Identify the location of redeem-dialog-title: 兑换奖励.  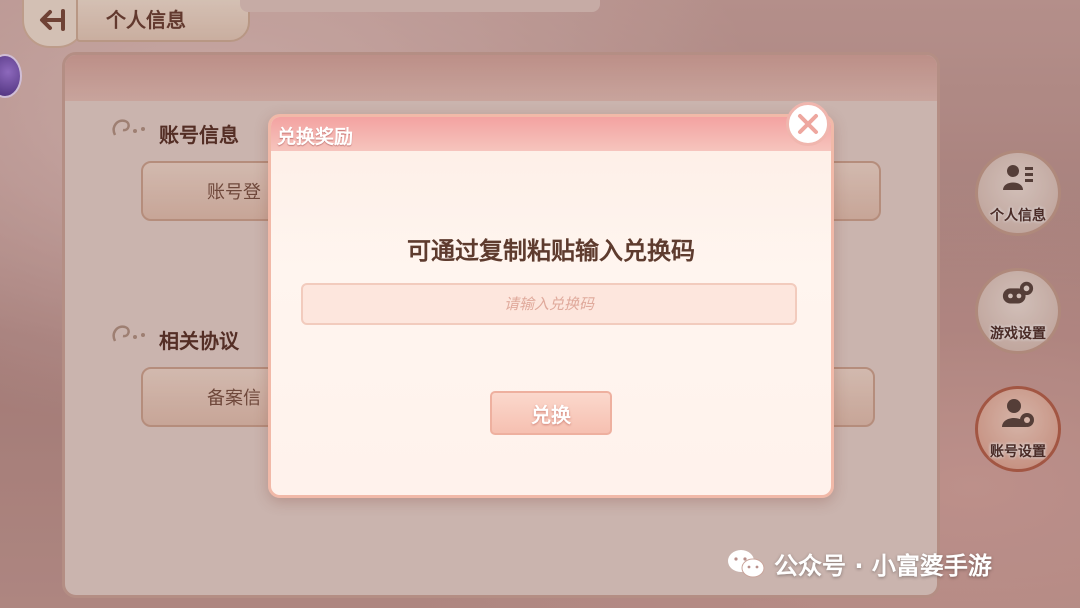
(315, 137).